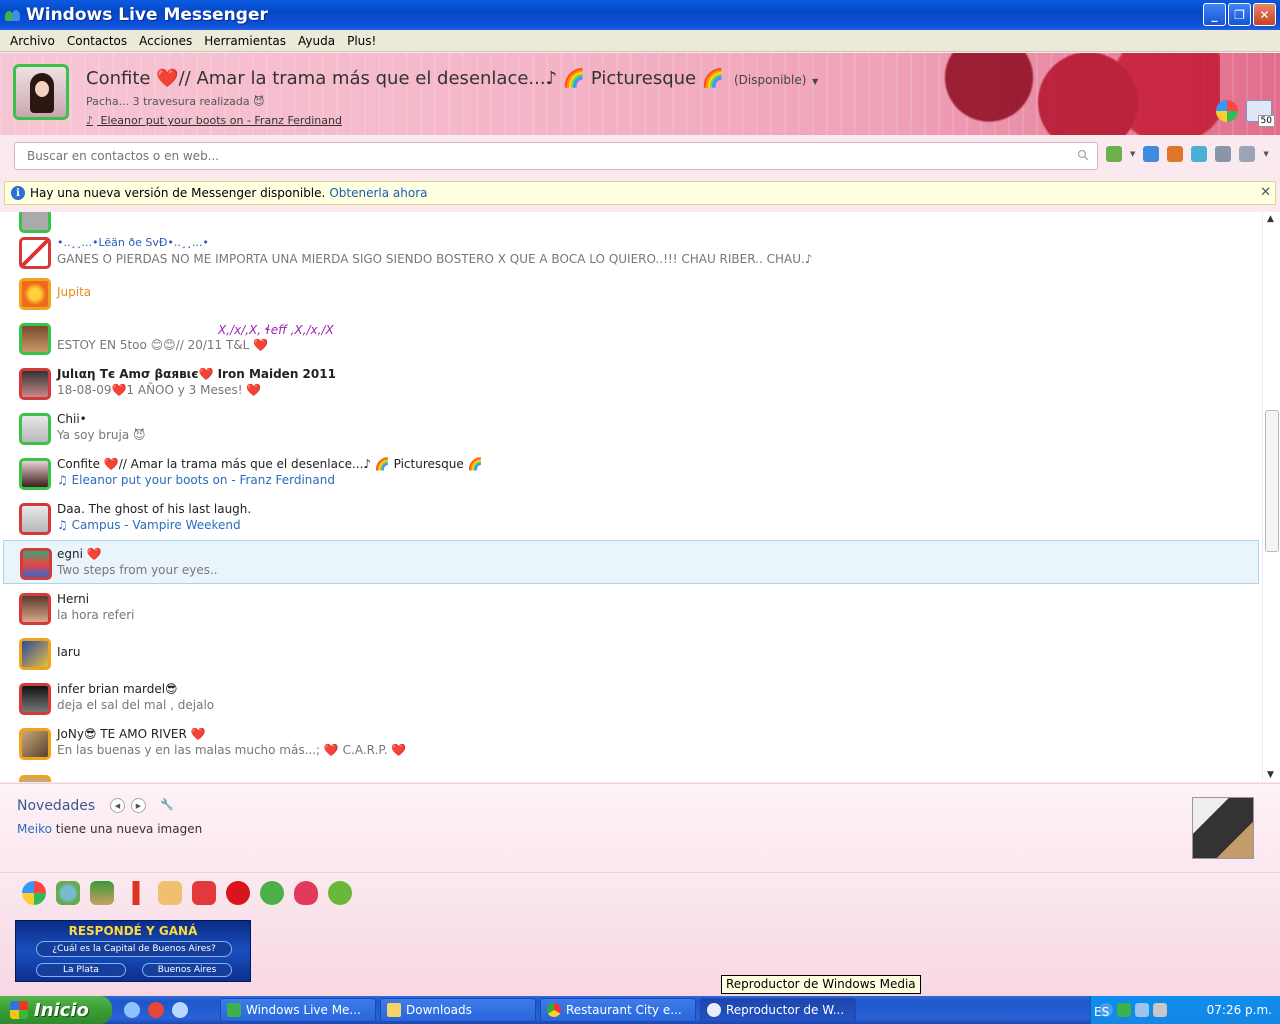  Describe the element at coordinates (556, 156) in the screenshot. I see `search-input` at that location.